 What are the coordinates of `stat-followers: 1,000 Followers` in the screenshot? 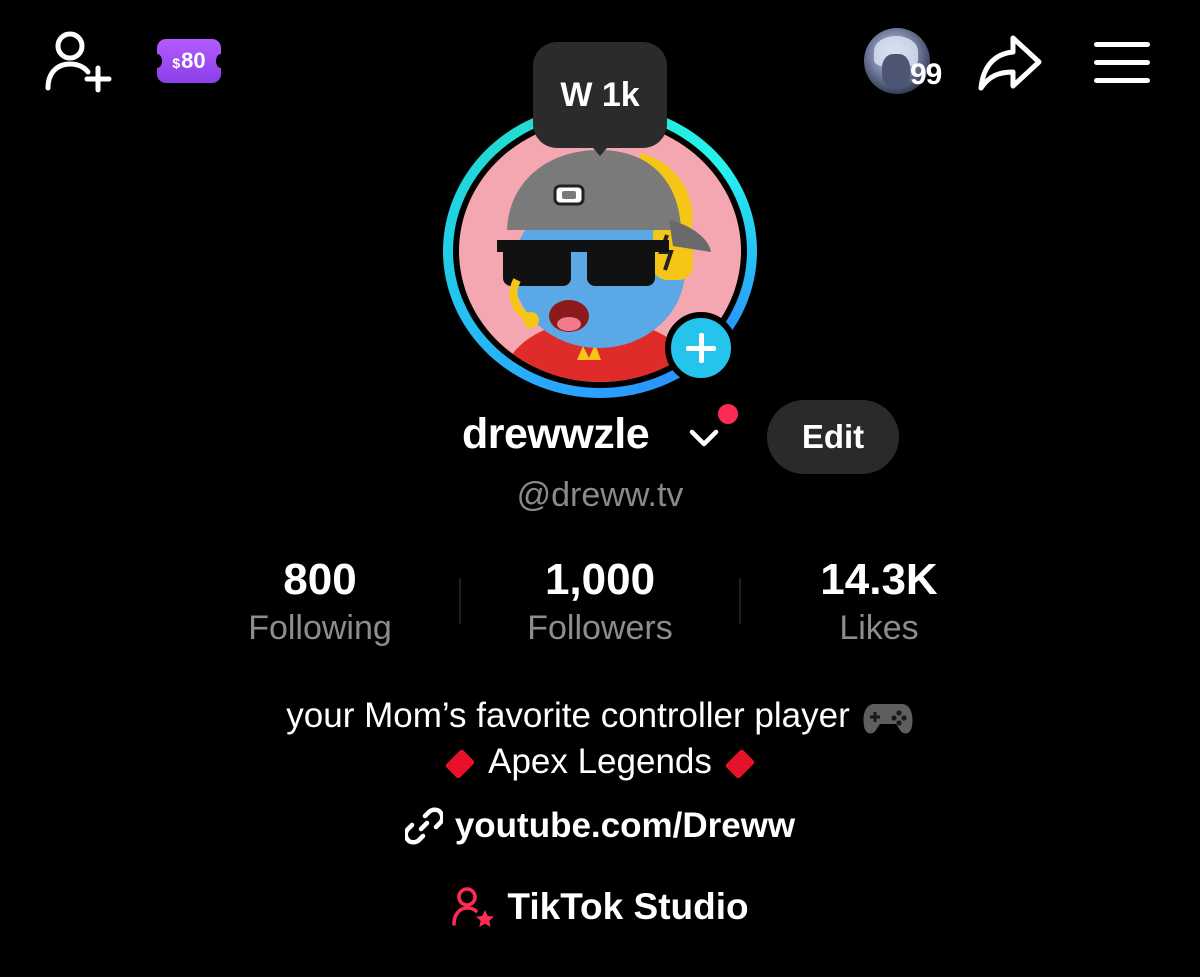 It's located at (600, 601).